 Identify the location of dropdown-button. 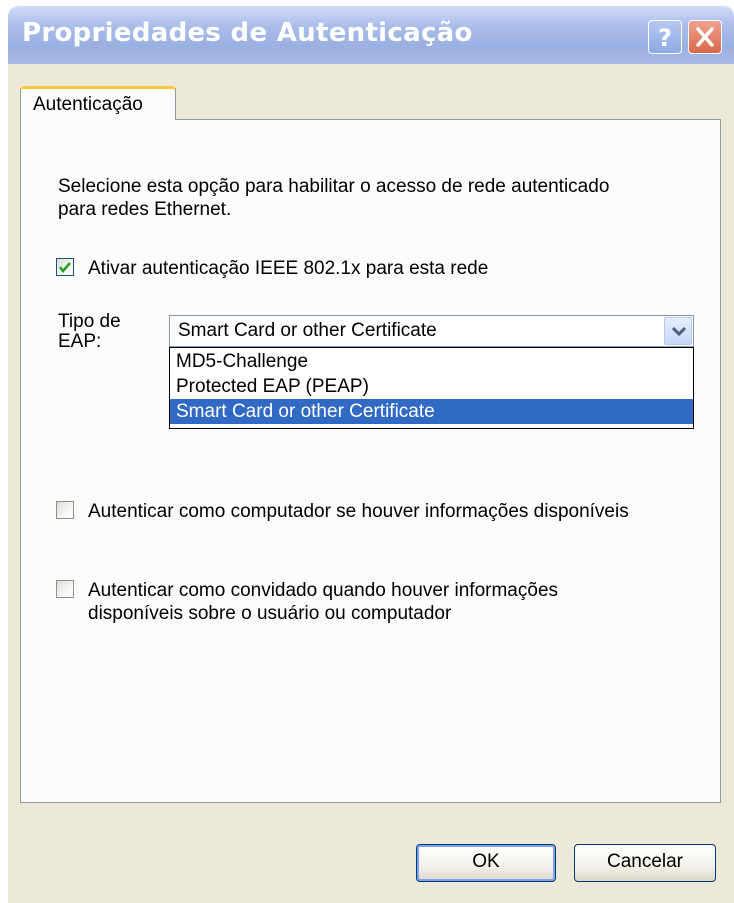
(678, 331).